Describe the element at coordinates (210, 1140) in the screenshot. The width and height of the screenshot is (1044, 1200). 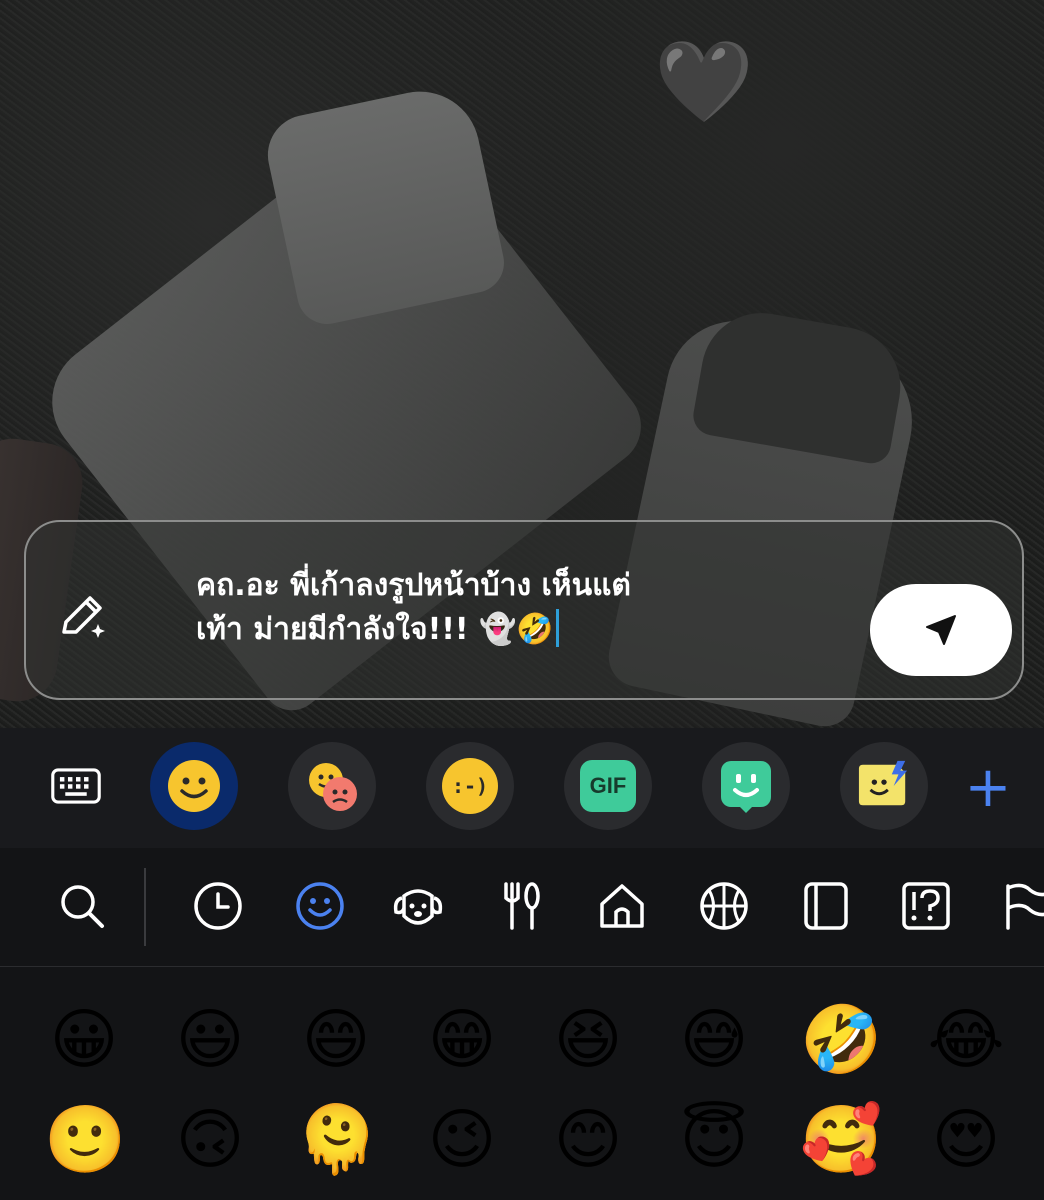
I see `emoji-upside-down: 🙃` at that location.